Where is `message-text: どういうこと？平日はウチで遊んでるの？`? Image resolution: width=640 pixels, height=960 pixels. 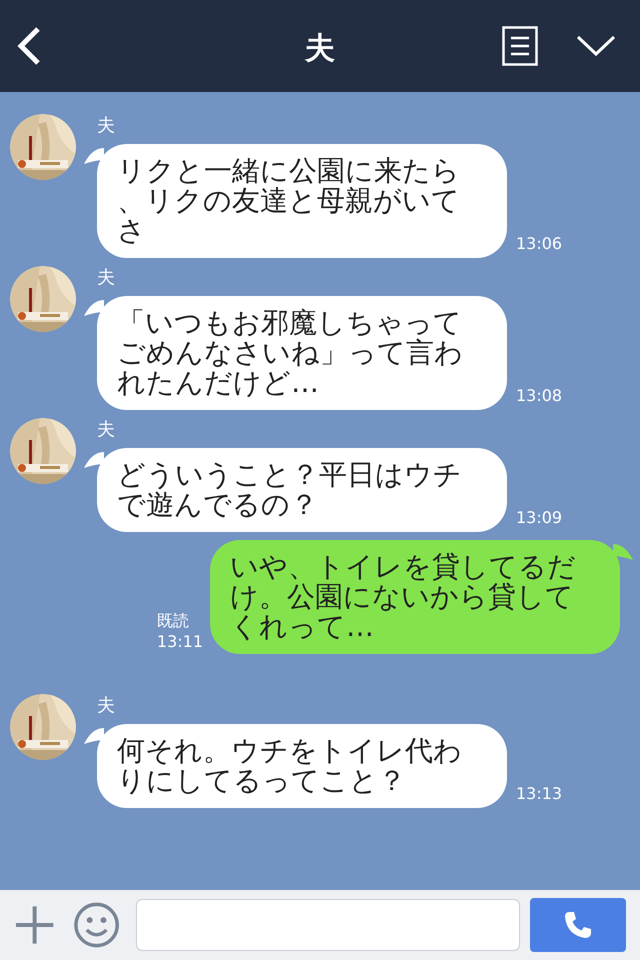
message-text: どういうこと？平日はウチで遊んでるの？ is located at coordinates (290, 490).